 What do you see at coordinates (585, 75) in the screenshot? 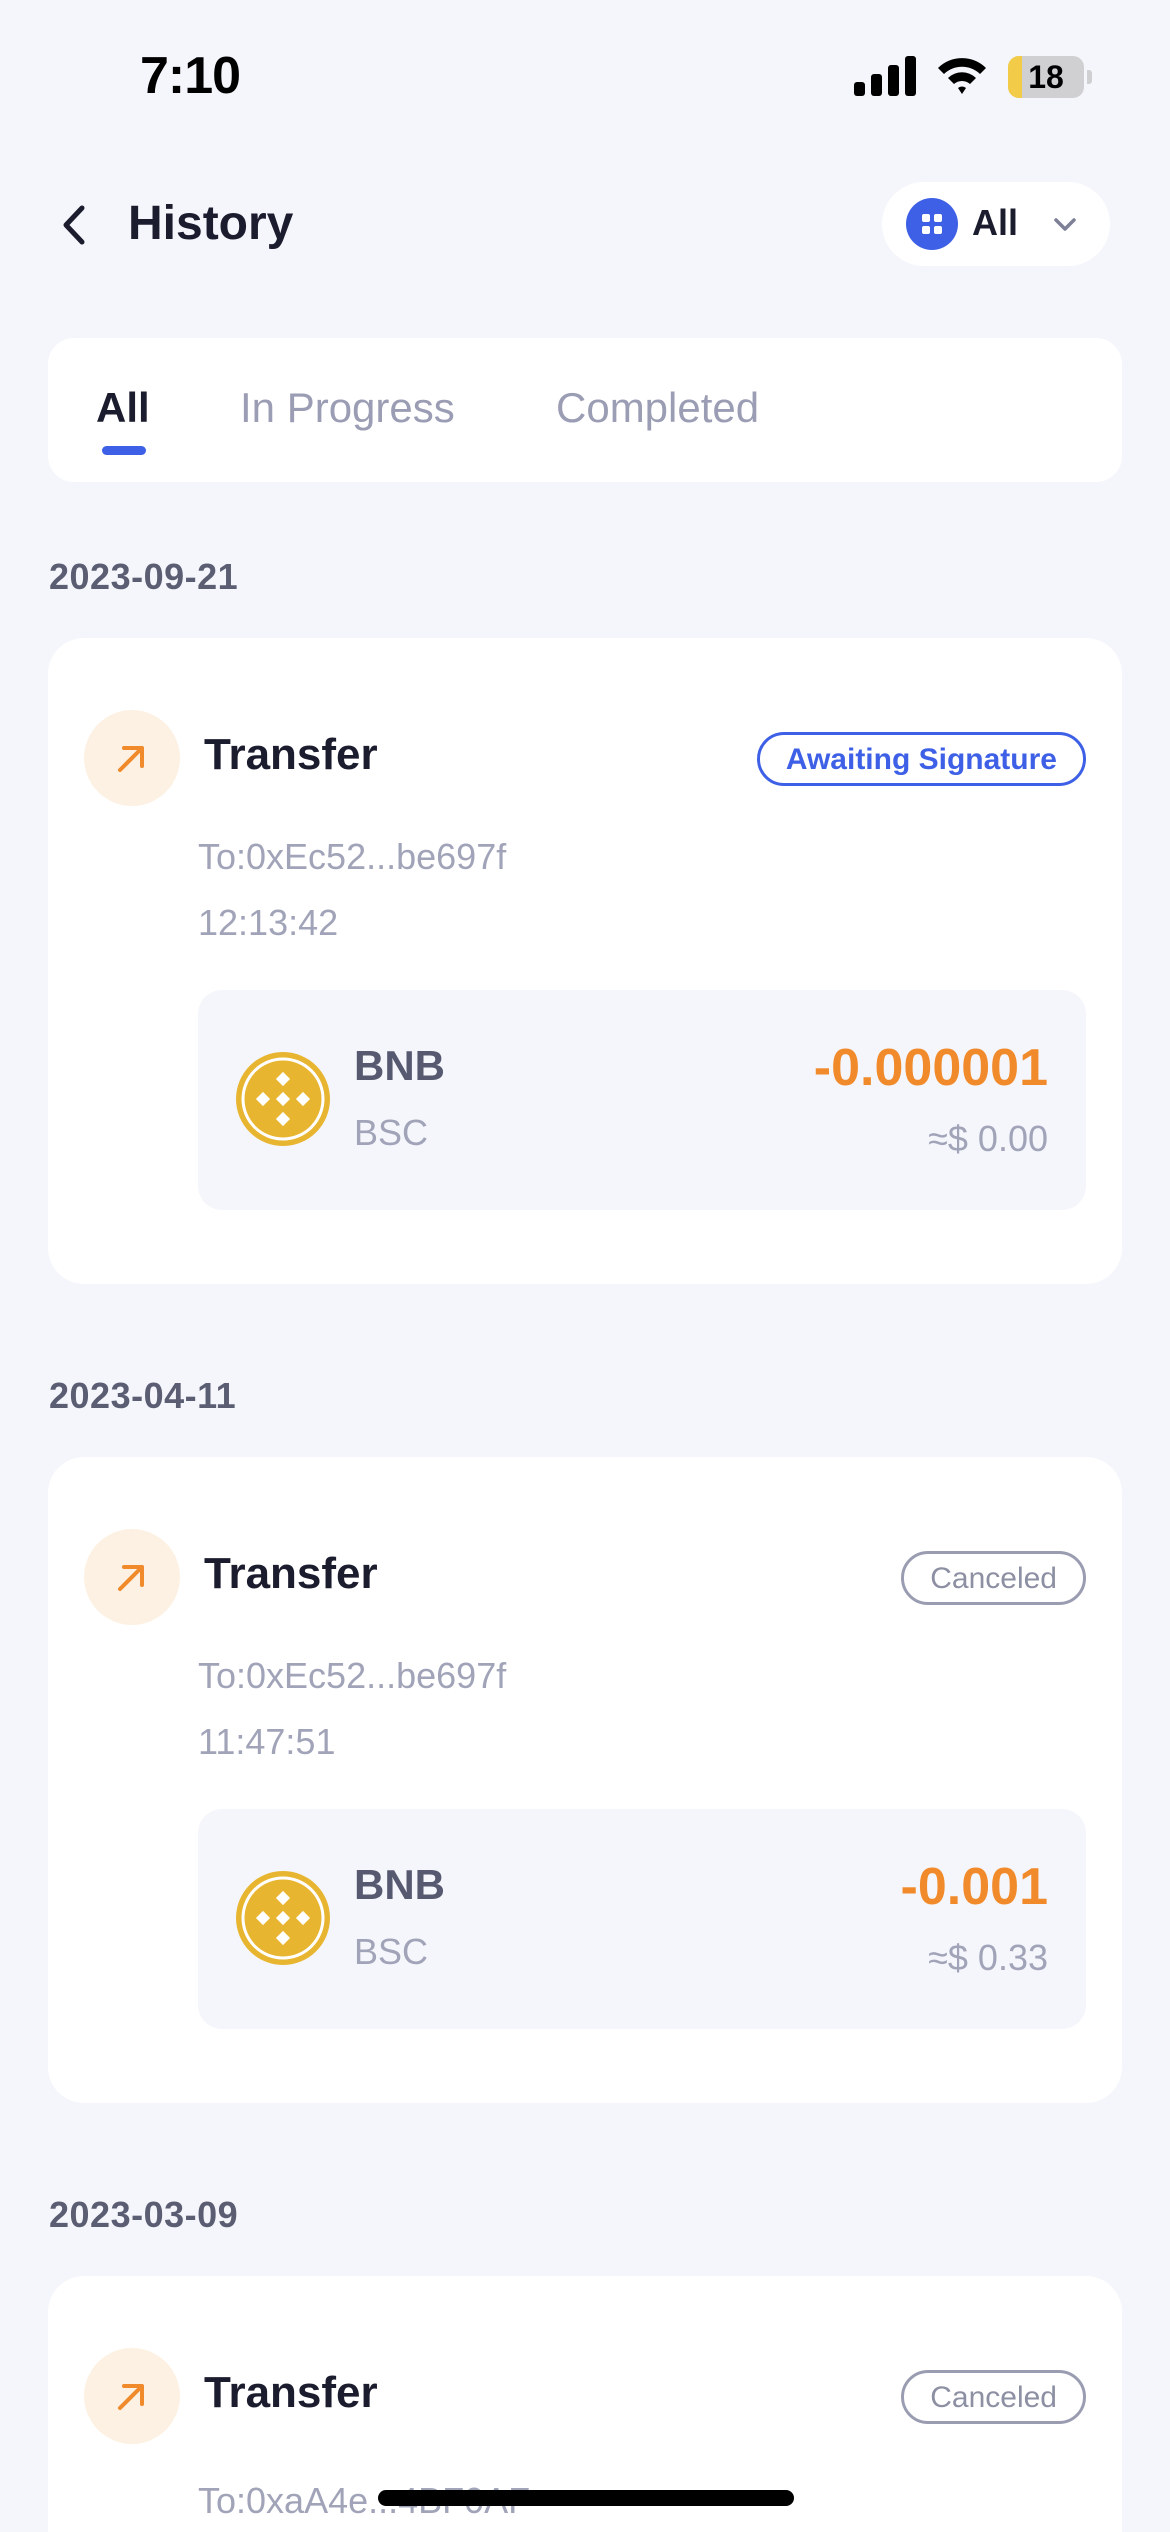
I see `status-bar: 7:10 18` at bounding box center [585, 75].